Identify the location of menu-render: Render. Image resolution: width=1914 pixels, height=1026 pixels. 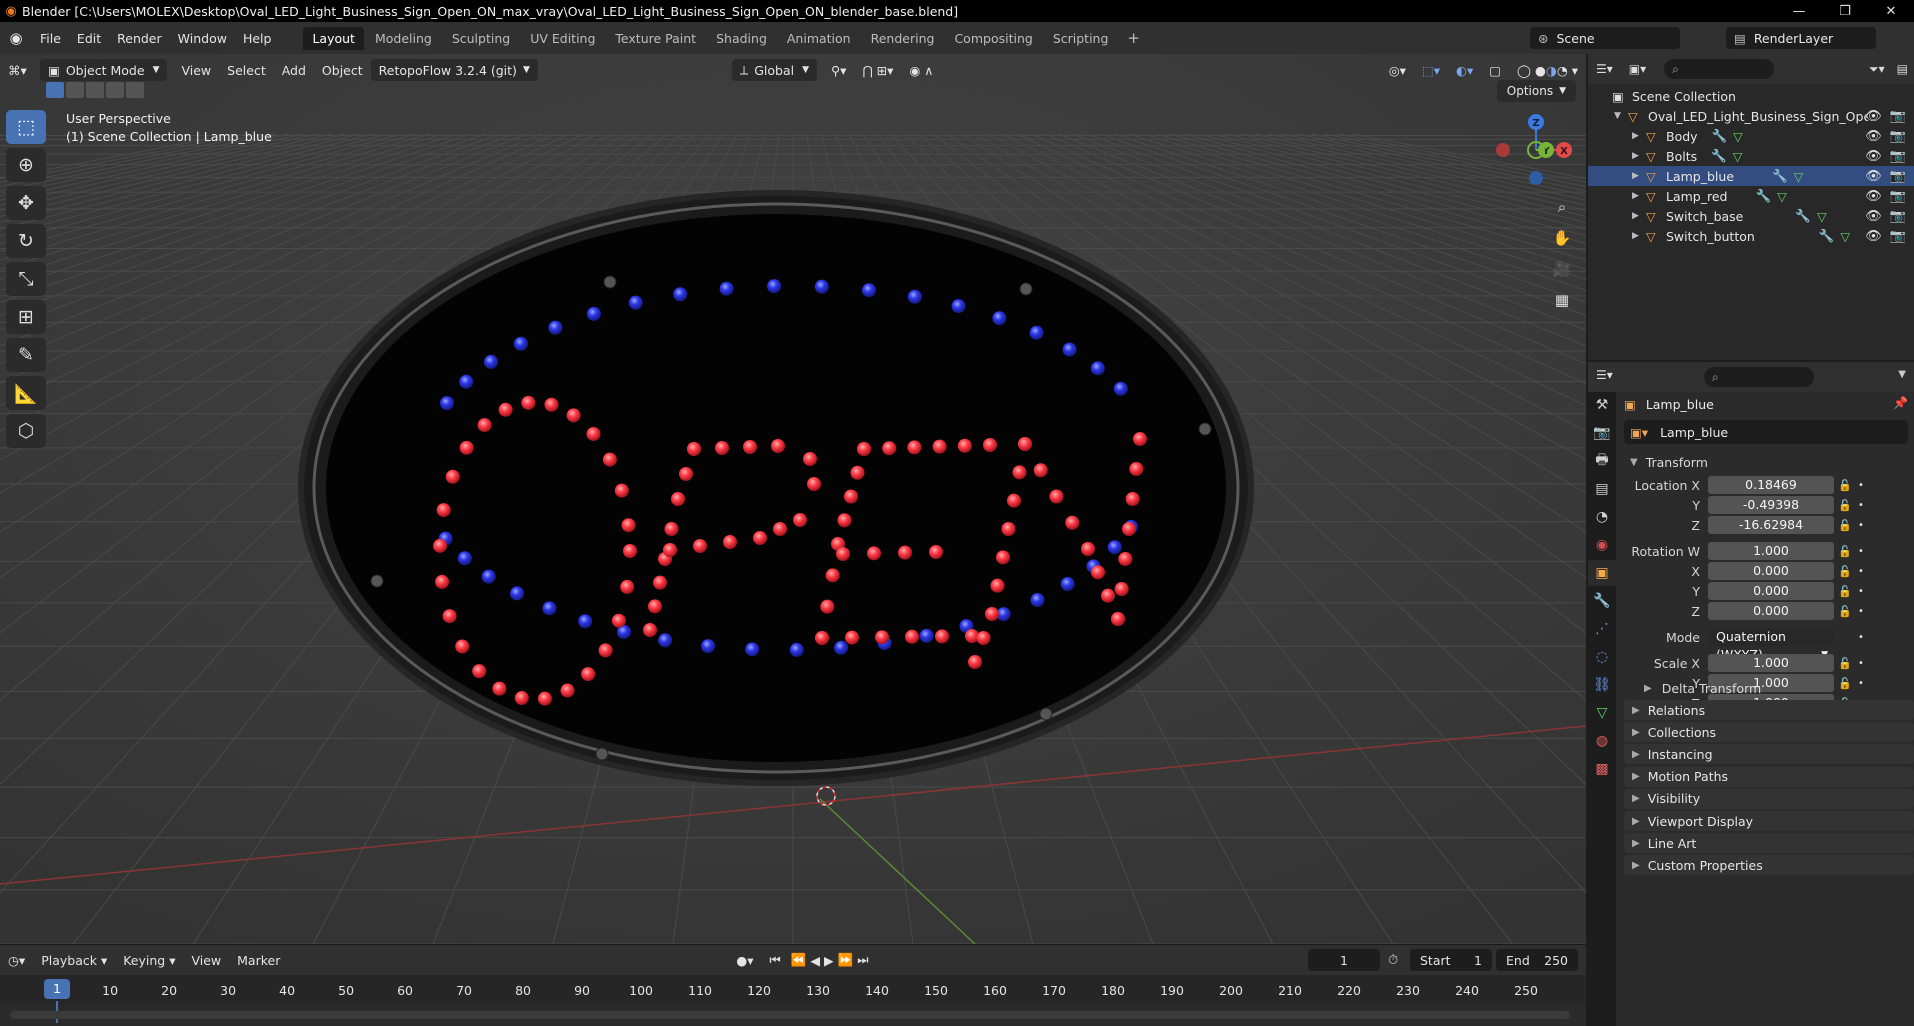
(139, 38).